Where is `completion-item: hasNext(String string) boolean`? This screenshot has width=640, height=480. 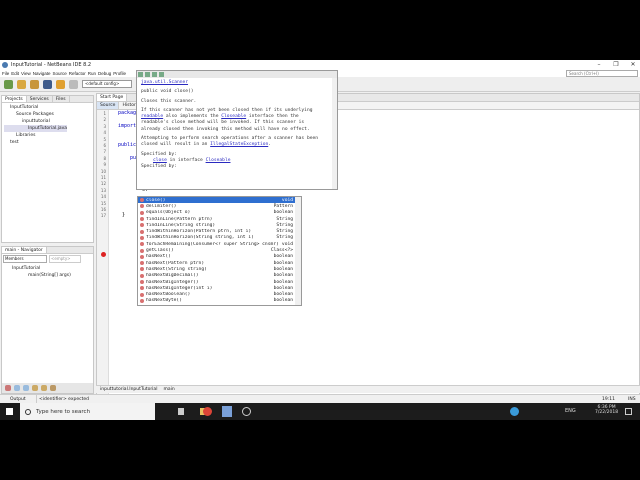
completion-item: hasNext(String string) boolean is located at coordinates (219, 269).